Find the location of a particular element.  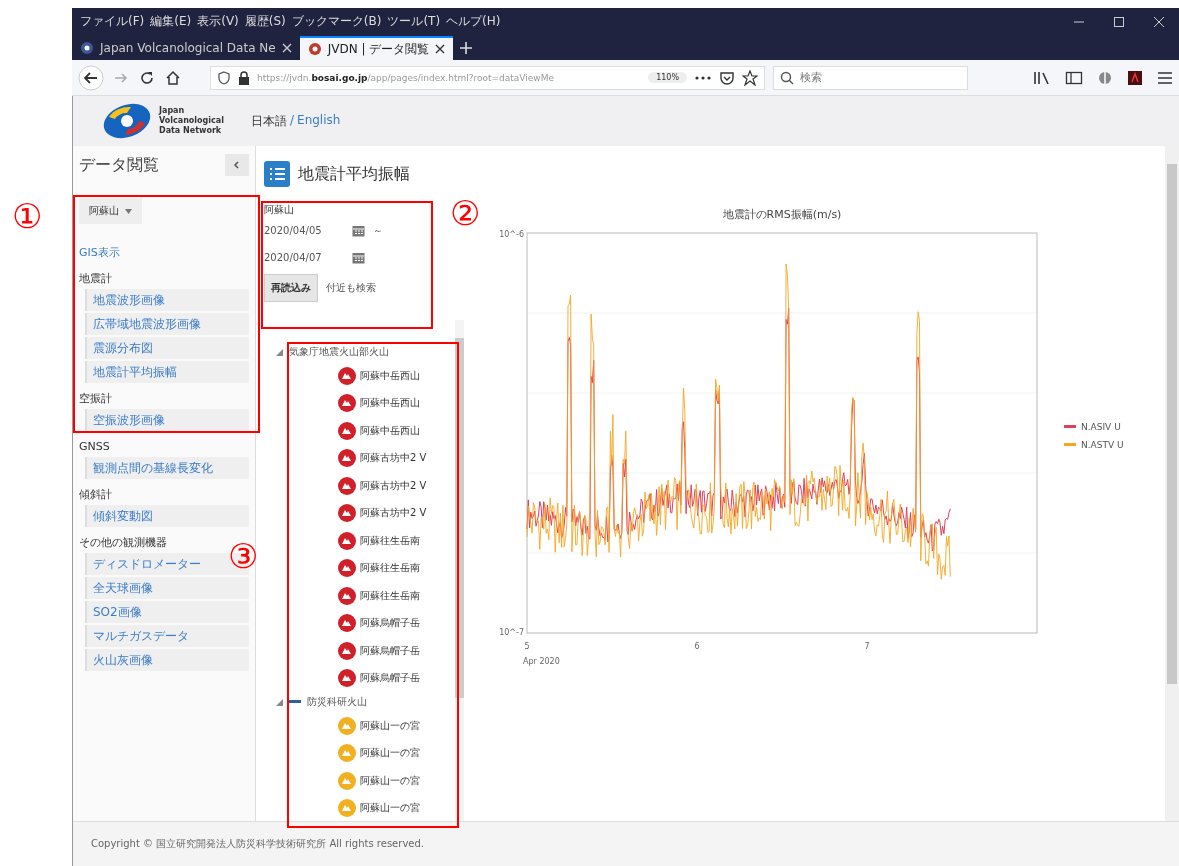

group-label: その他の観測機器 is located at coordinates (123, 543).